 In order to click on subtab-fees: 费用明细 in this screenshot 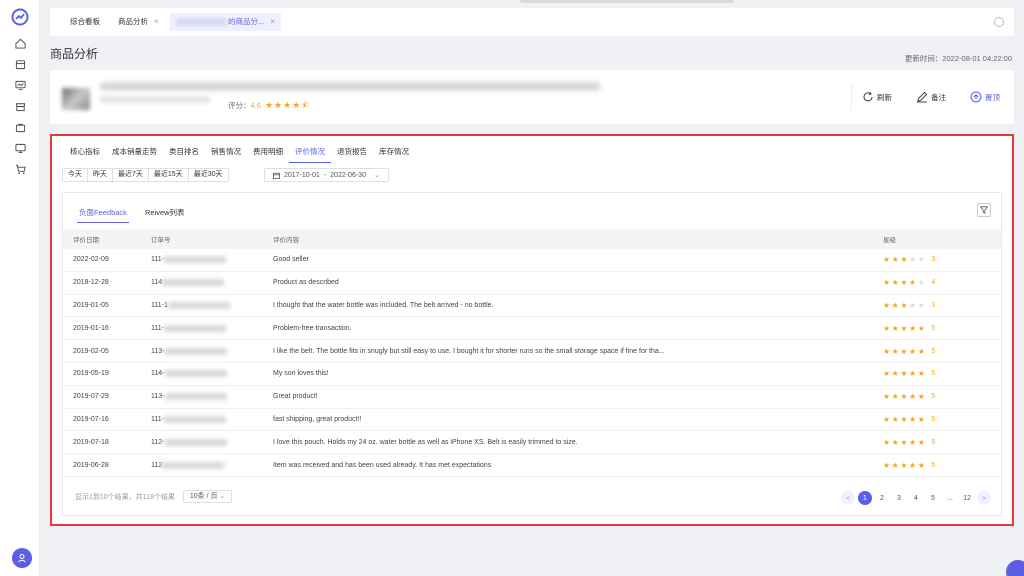, I will do `click(268, 153)`.